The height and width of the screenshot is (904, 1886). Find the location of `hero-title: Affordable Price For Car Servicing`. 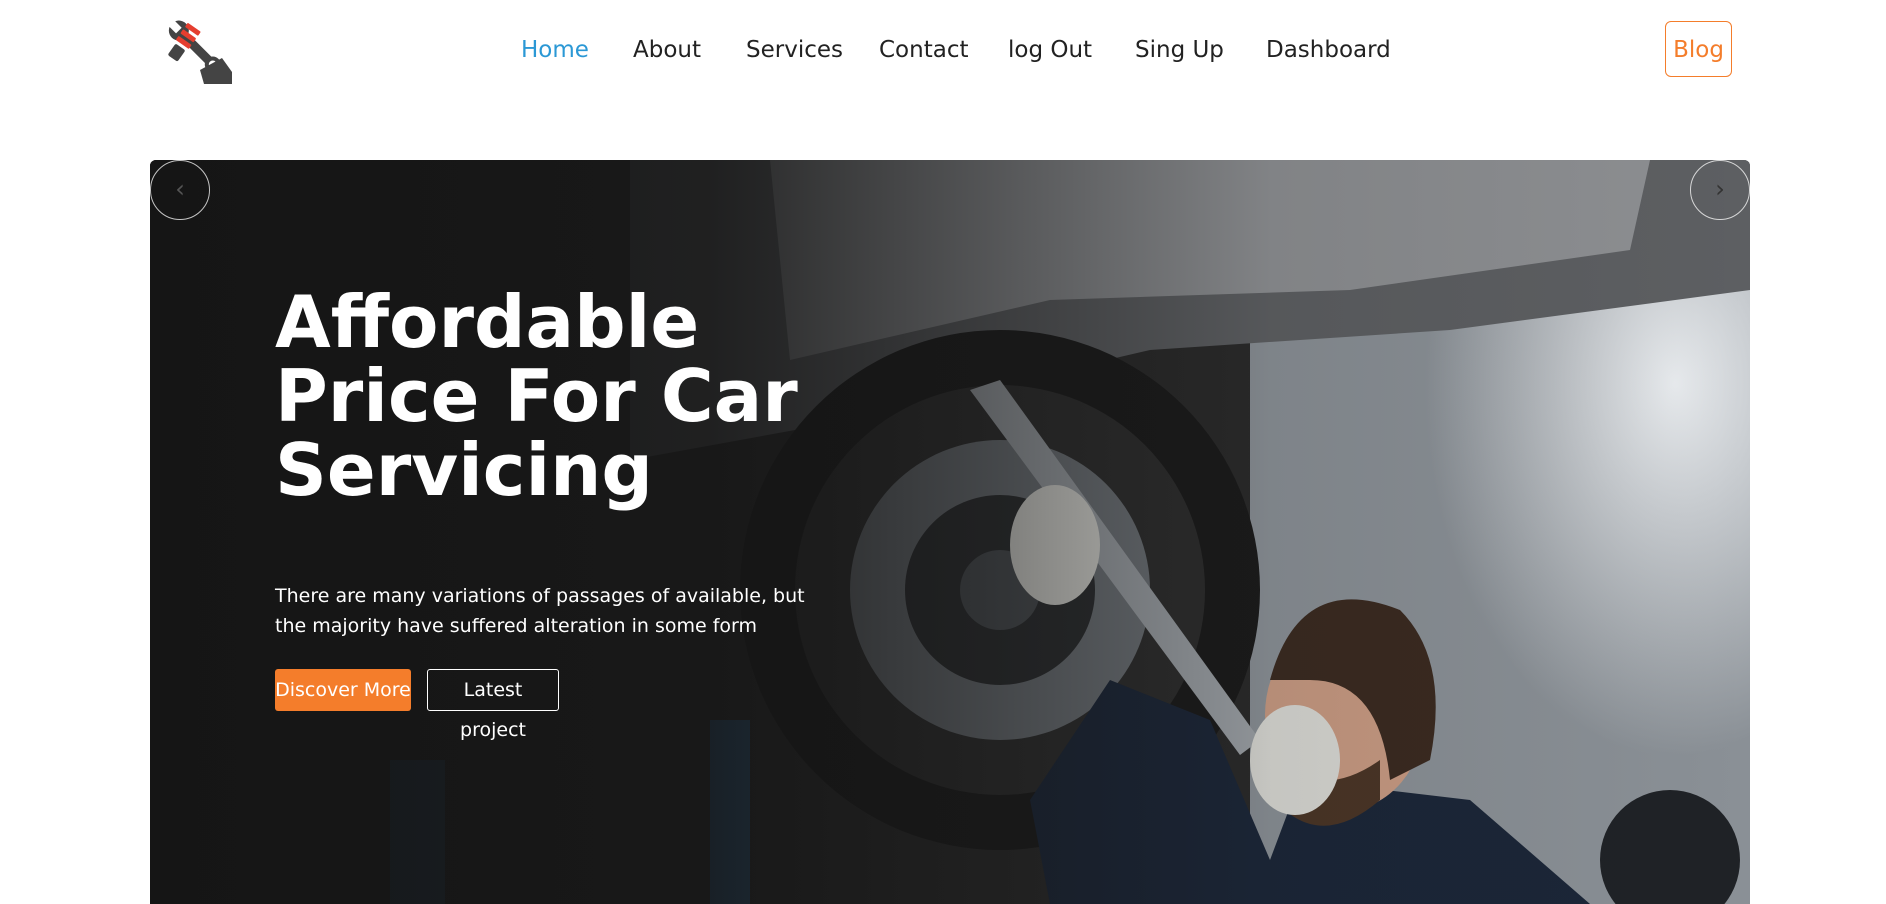

hero-title: Affordable Price For Car Servicing is located at coordinates (536, 396).